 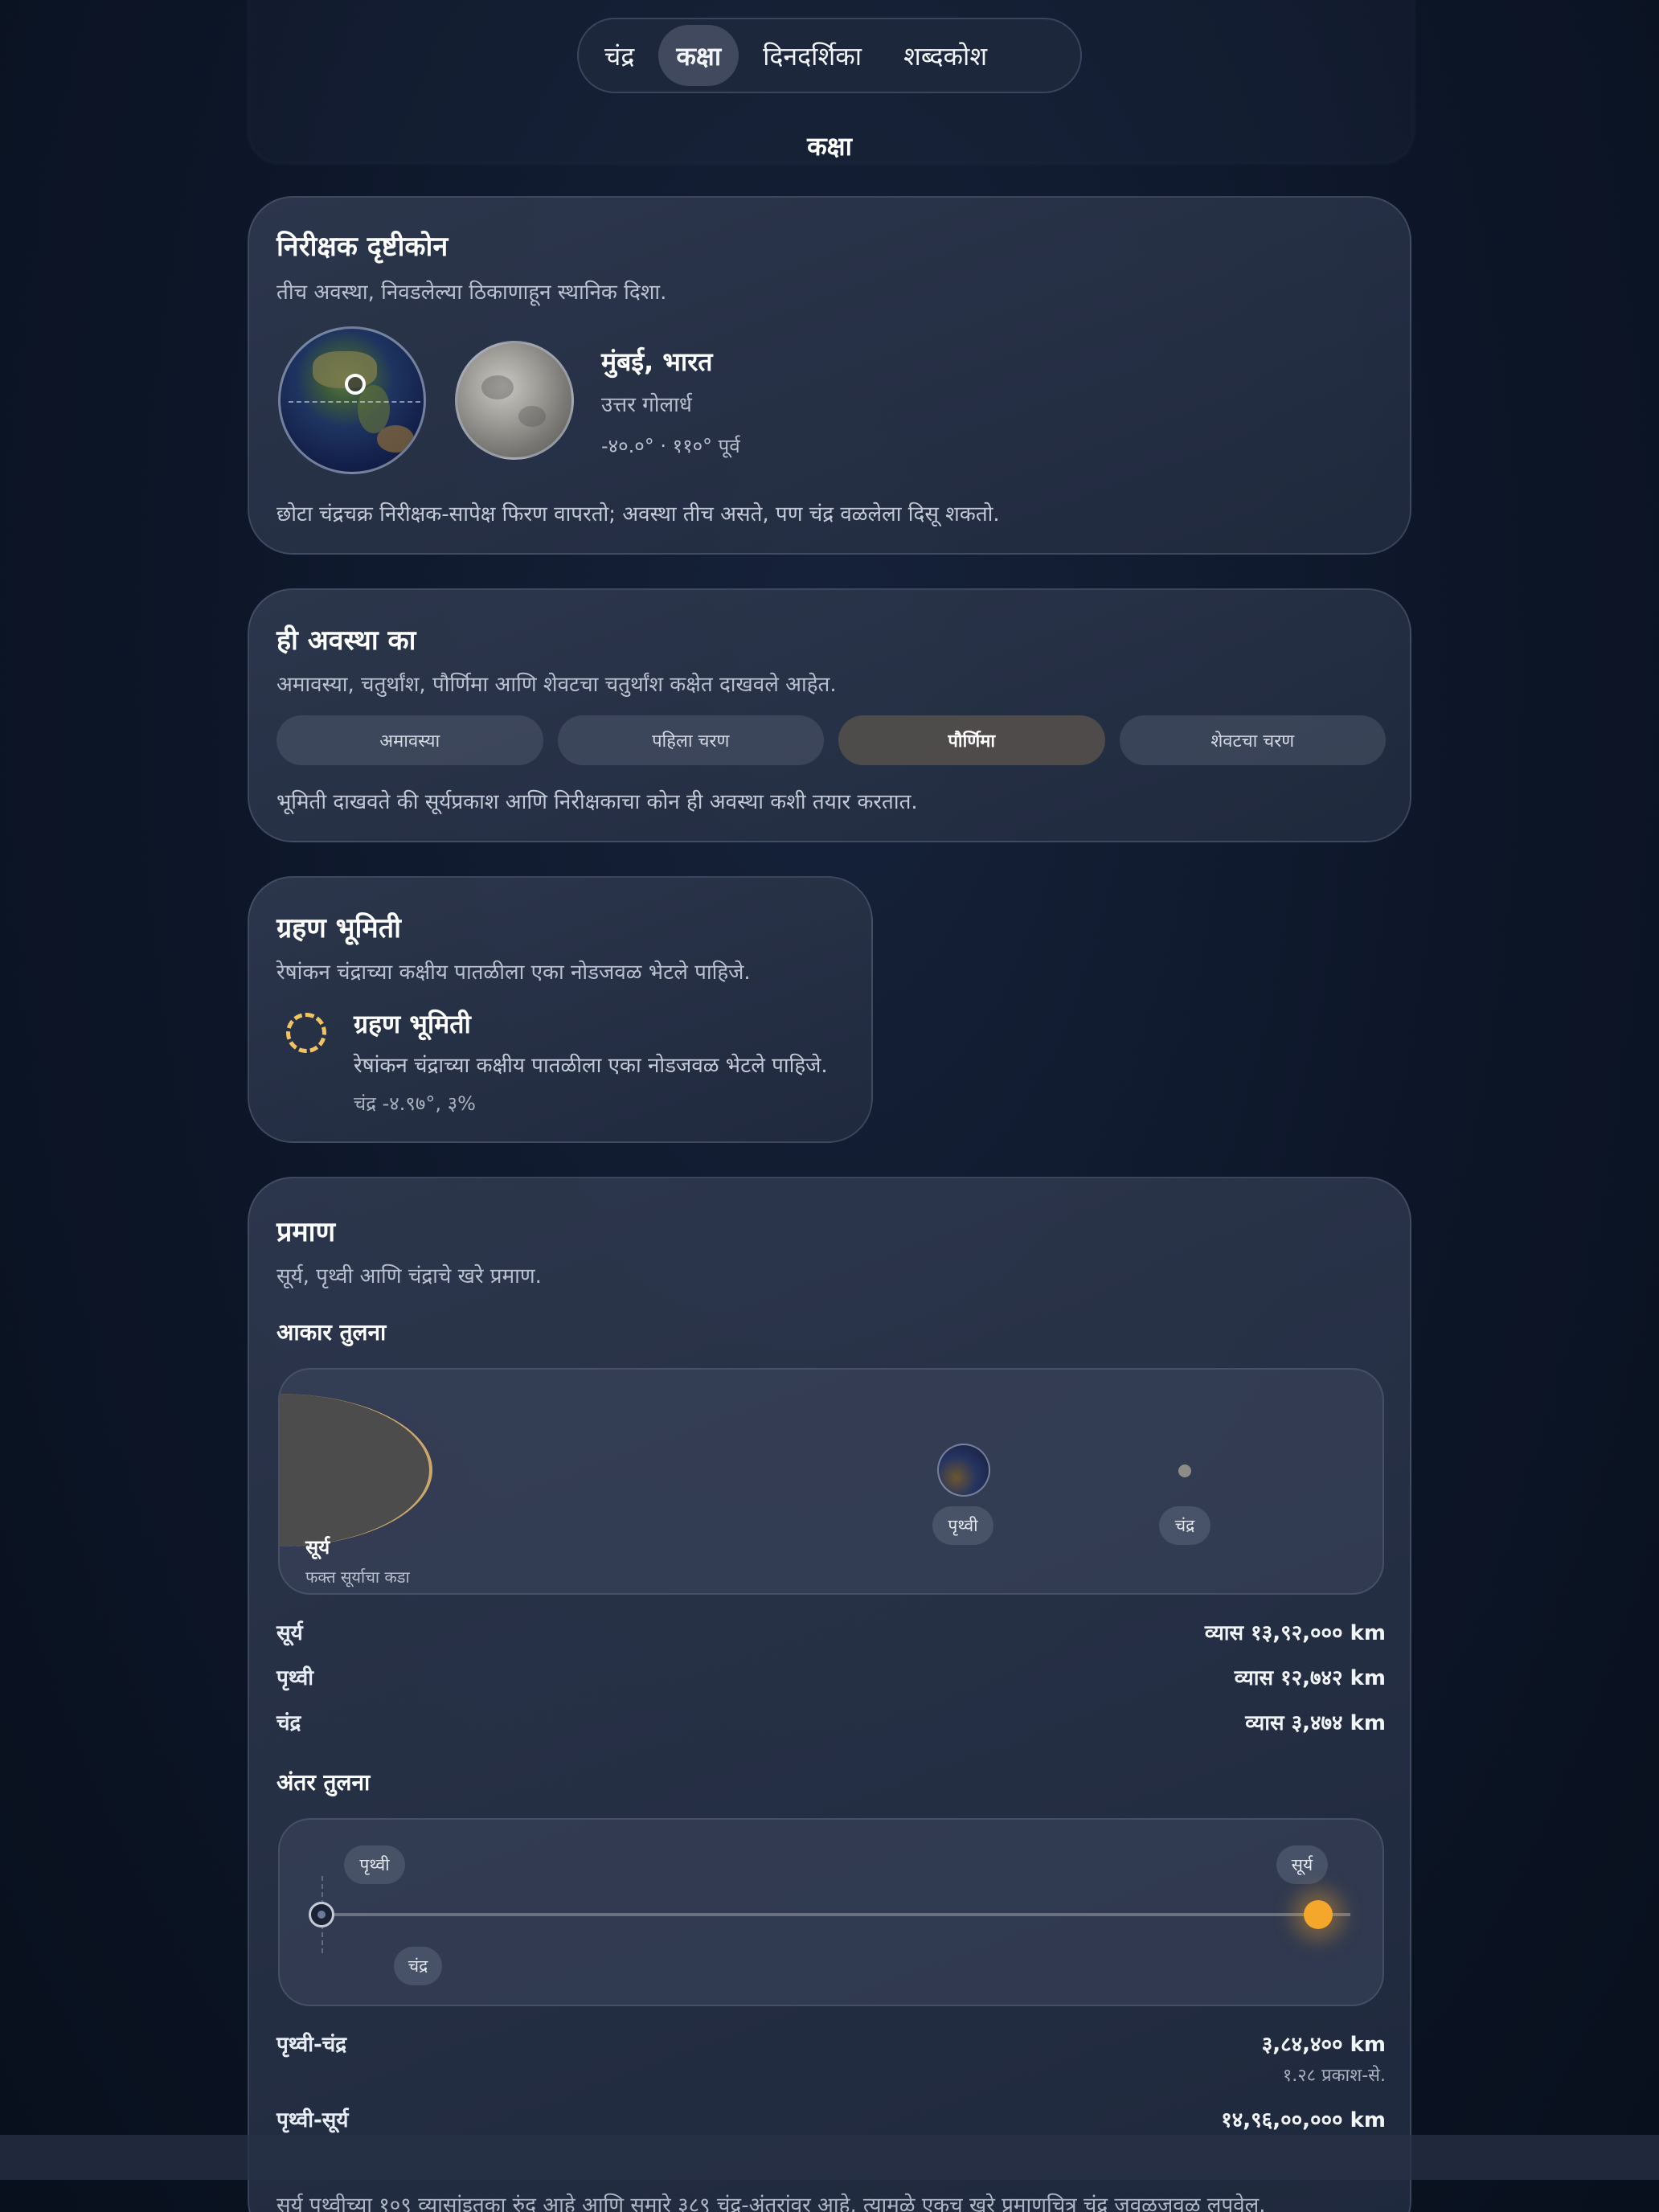 What do you see at coordinates (418, 1966) in the screenshot?
I see `distance-moon-label: चंद्र` at bounding box center [418, 1966].